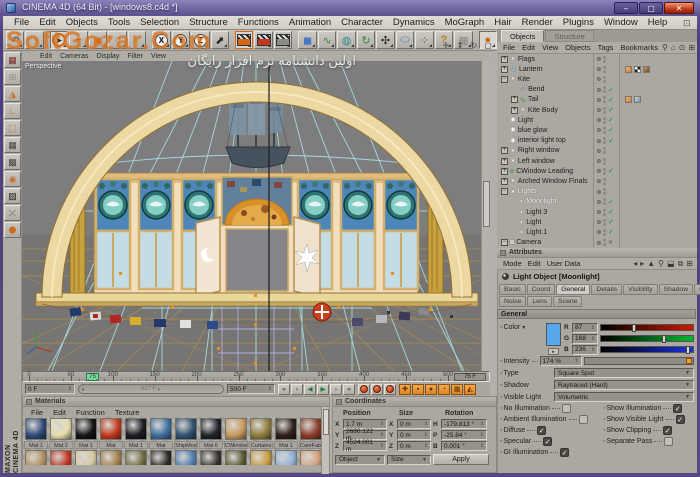  I want to click on compare-icon: ⧉, so click(681, 264).